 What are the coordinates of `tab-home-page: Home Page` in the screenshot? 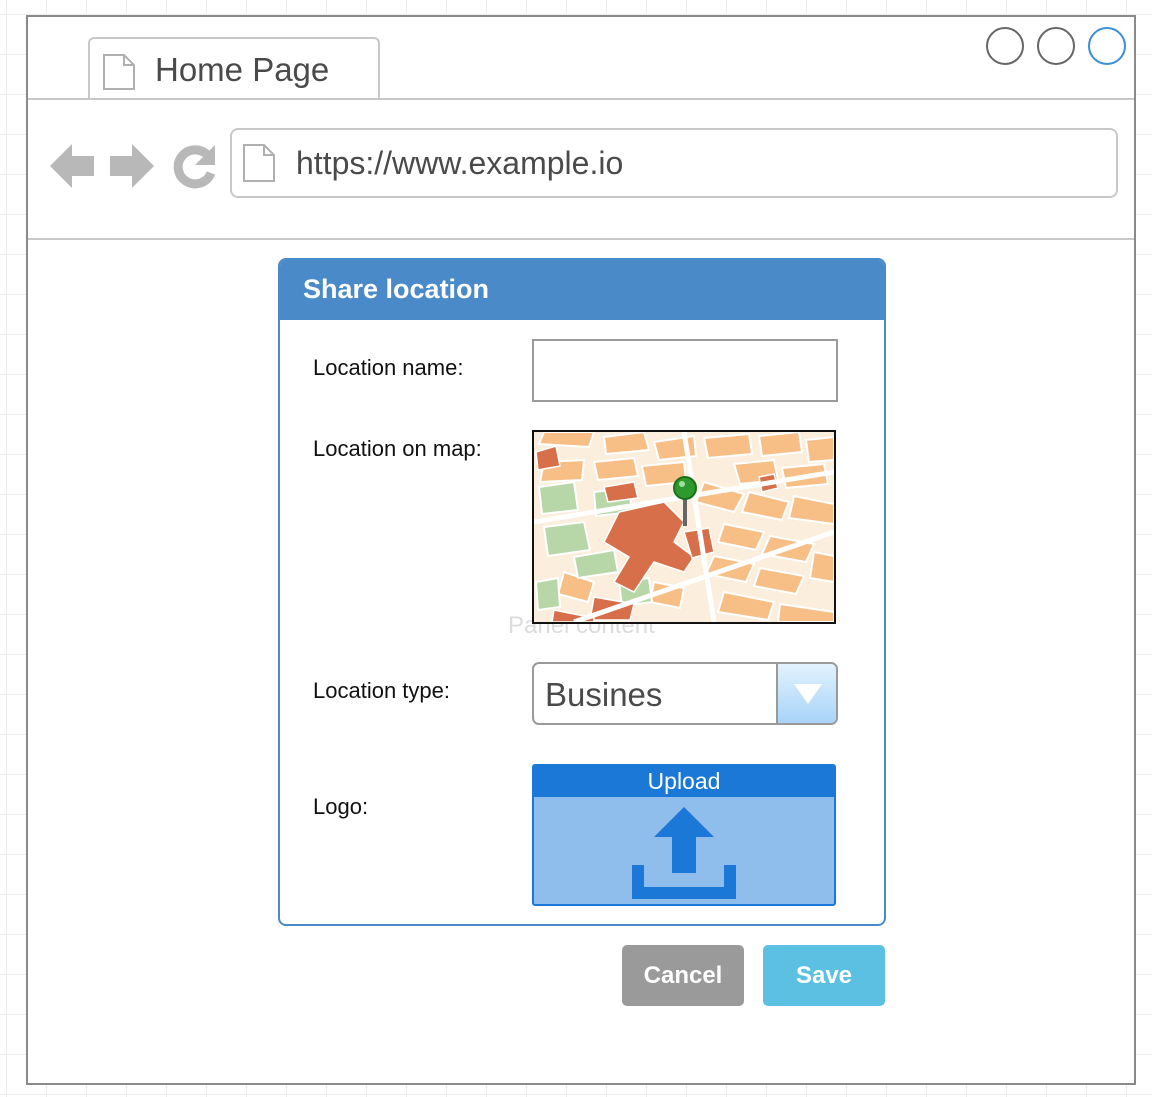 It's located at (234, 68).